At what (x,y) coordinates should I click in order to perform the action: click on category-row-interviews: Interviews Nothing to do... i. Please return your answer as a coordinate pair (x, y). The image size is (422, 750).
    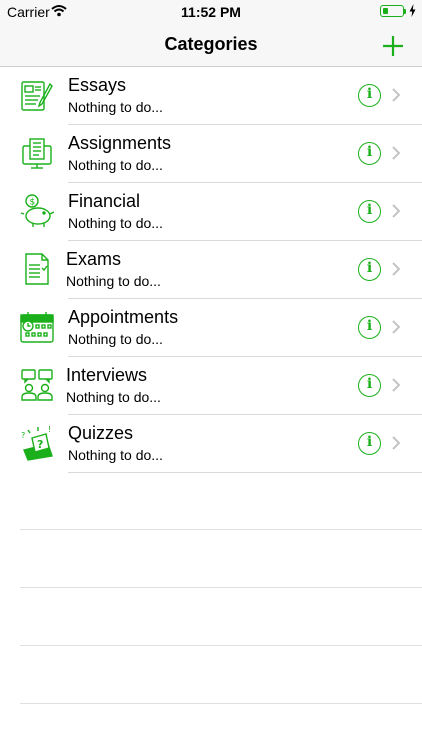
    Looking at the image, I should click on (211, 386).